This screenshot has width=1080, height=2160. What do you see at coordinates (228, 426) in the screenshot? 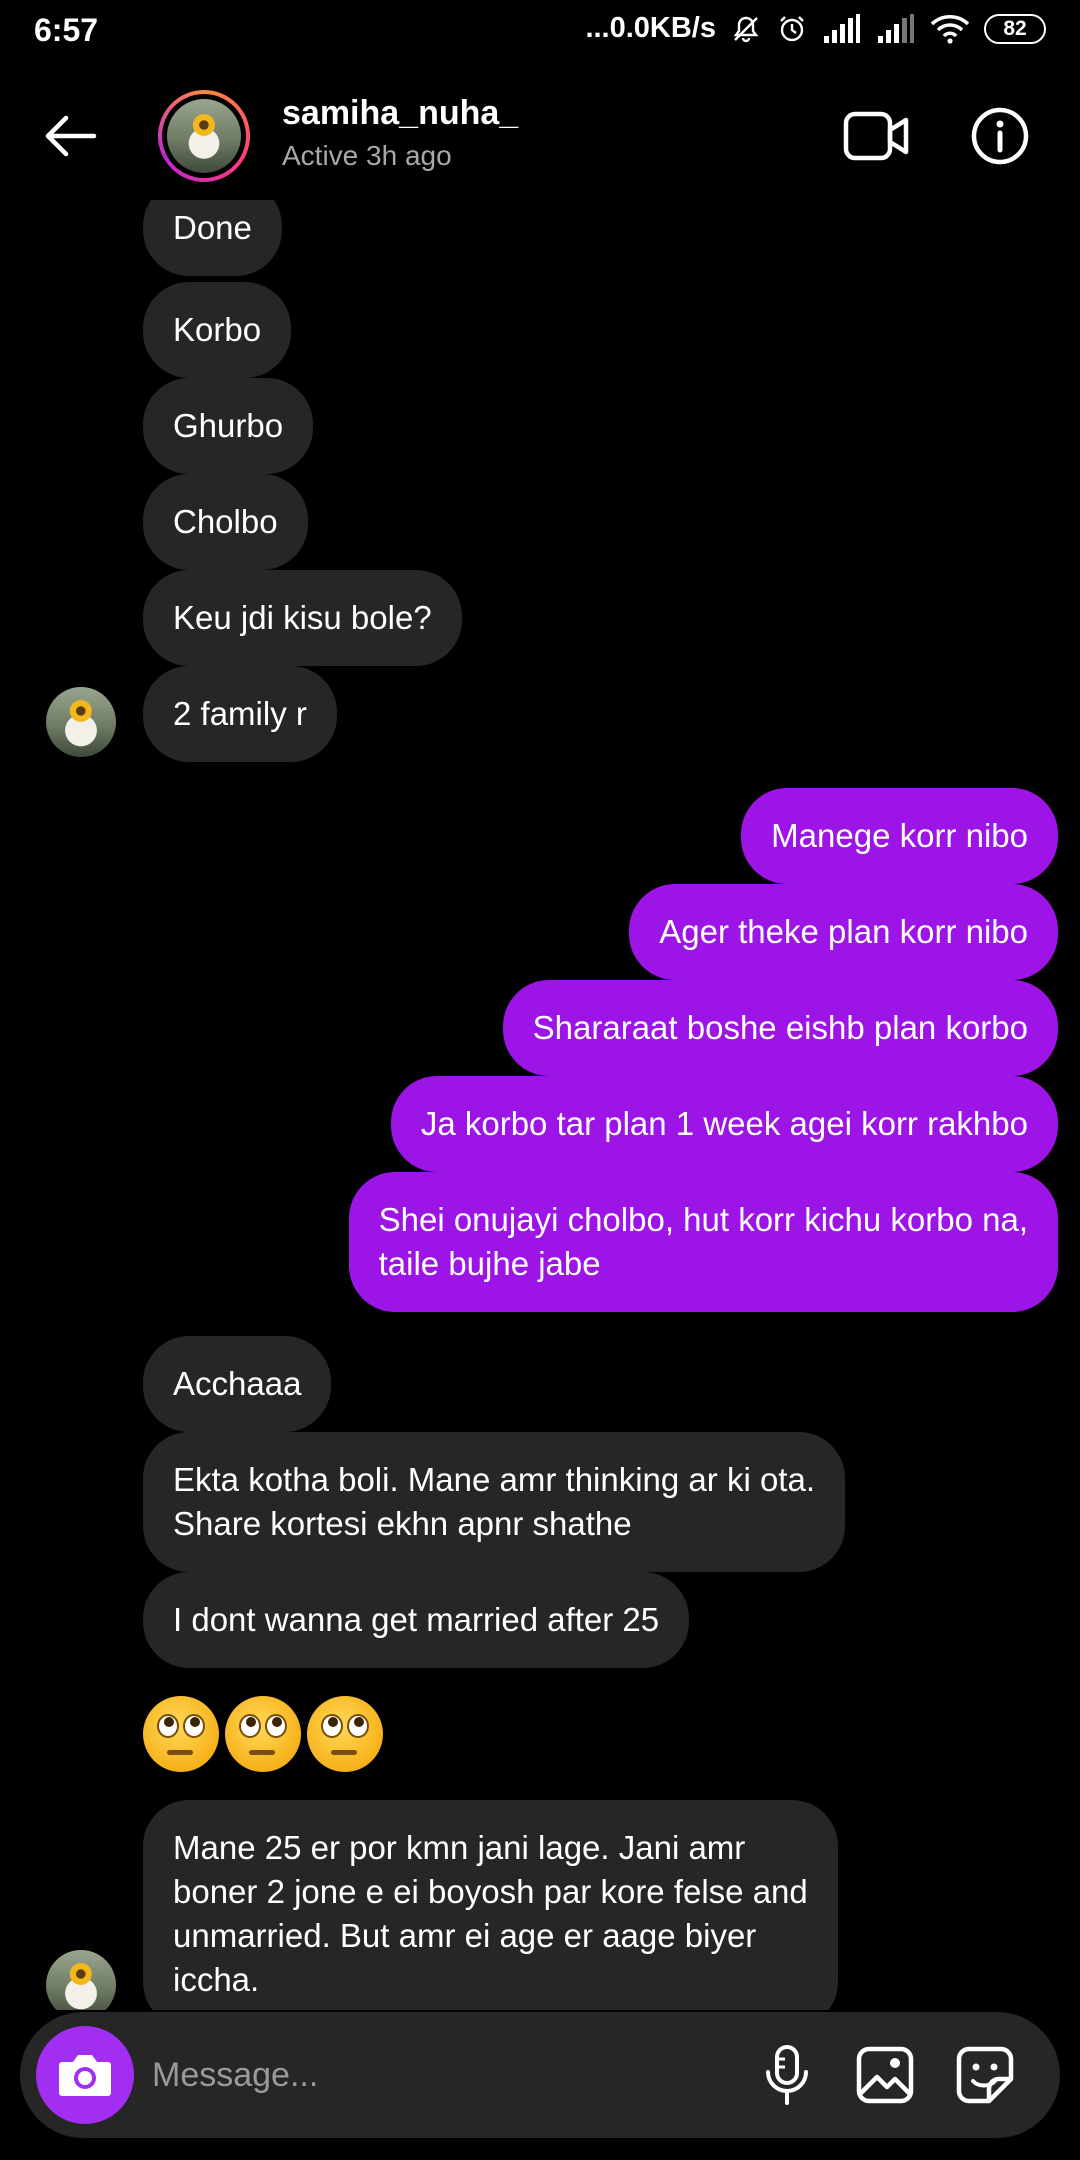
I see `message-bubble-incoming: Ghurbo` at bounding box center [228, 426].